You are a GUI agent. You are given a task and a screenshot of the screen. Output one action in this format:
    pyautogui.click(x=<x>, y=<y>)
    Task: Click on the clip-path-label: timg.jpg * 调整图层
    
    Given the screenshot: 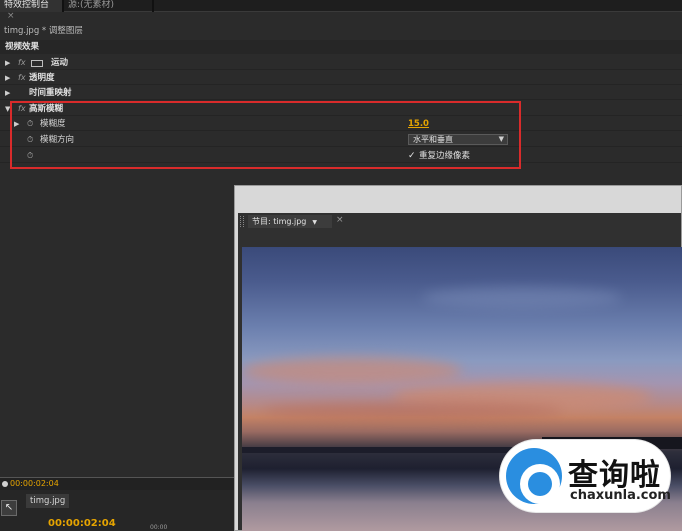 What is the action you would take?
    pyautogui.click(x=43, y=31)
    